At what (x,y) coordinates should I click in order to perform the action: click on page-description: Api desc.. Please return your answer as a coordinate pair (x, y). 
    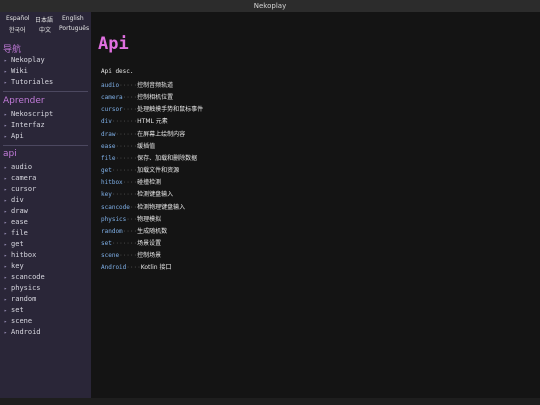
    Looking at the image, I should click on (117, 71).